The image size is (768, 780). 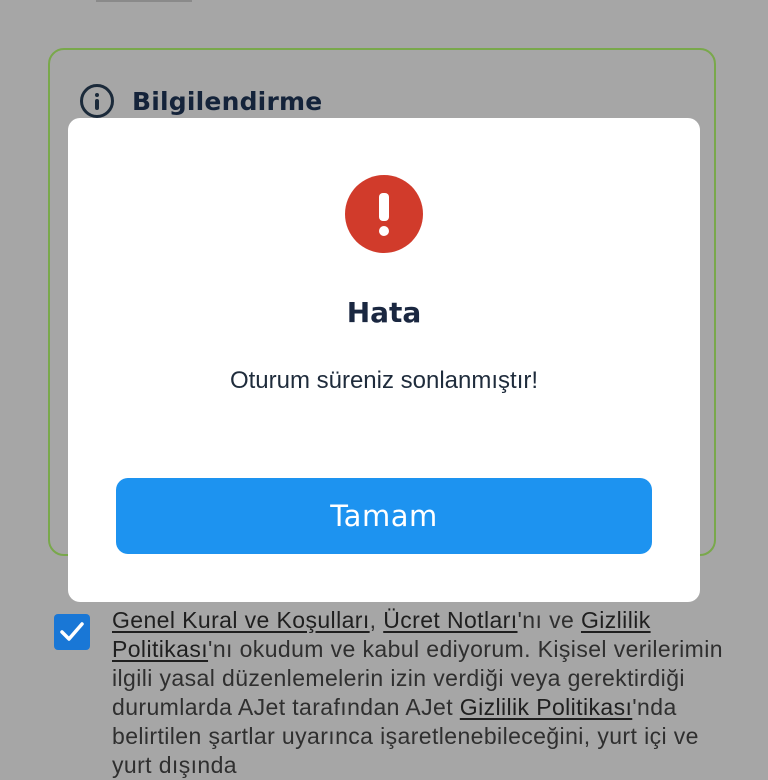 What do you see at coordinates (227, 101) in the screenshot?
I see `info-card-title: Bilgilendirme` at bounding box center [227, 101].